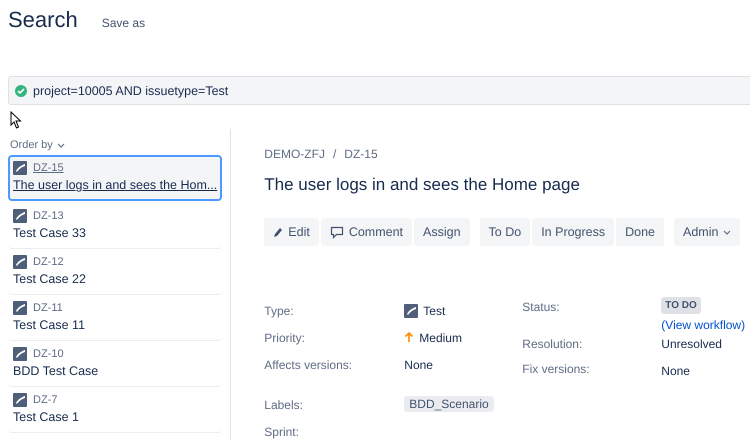 This screenshot has width=750, height=440. What do you see at coordinates (309, 366) in the screenshot?
I see `field-label: Affects versions:` at bounding box center [309, 366].